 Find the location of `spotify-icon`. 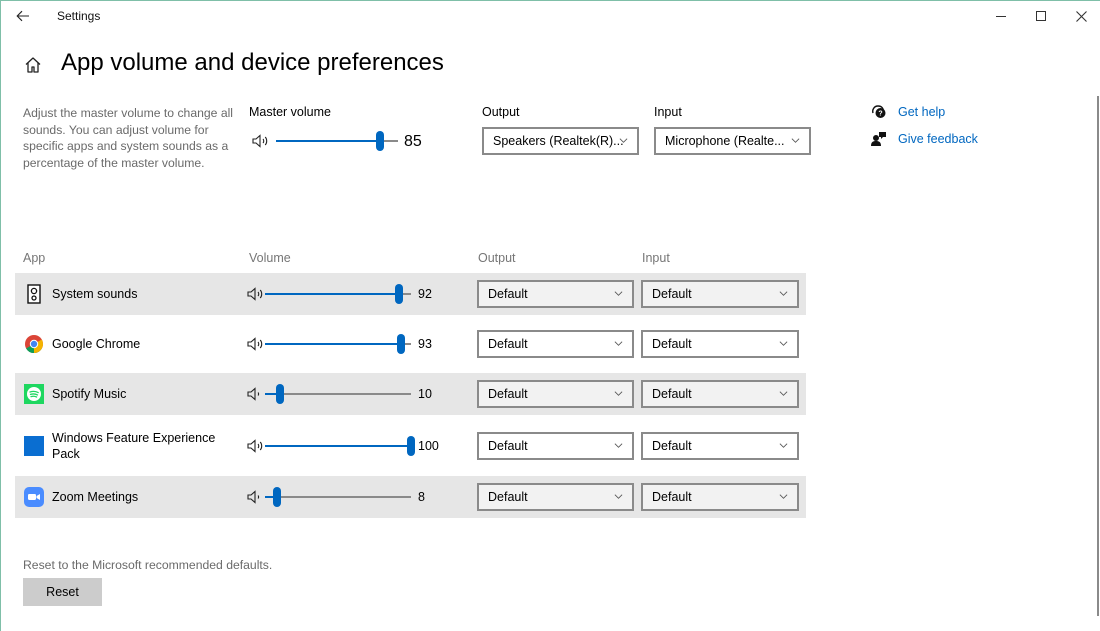

spotify-icon is located at coordinates (34, 394).